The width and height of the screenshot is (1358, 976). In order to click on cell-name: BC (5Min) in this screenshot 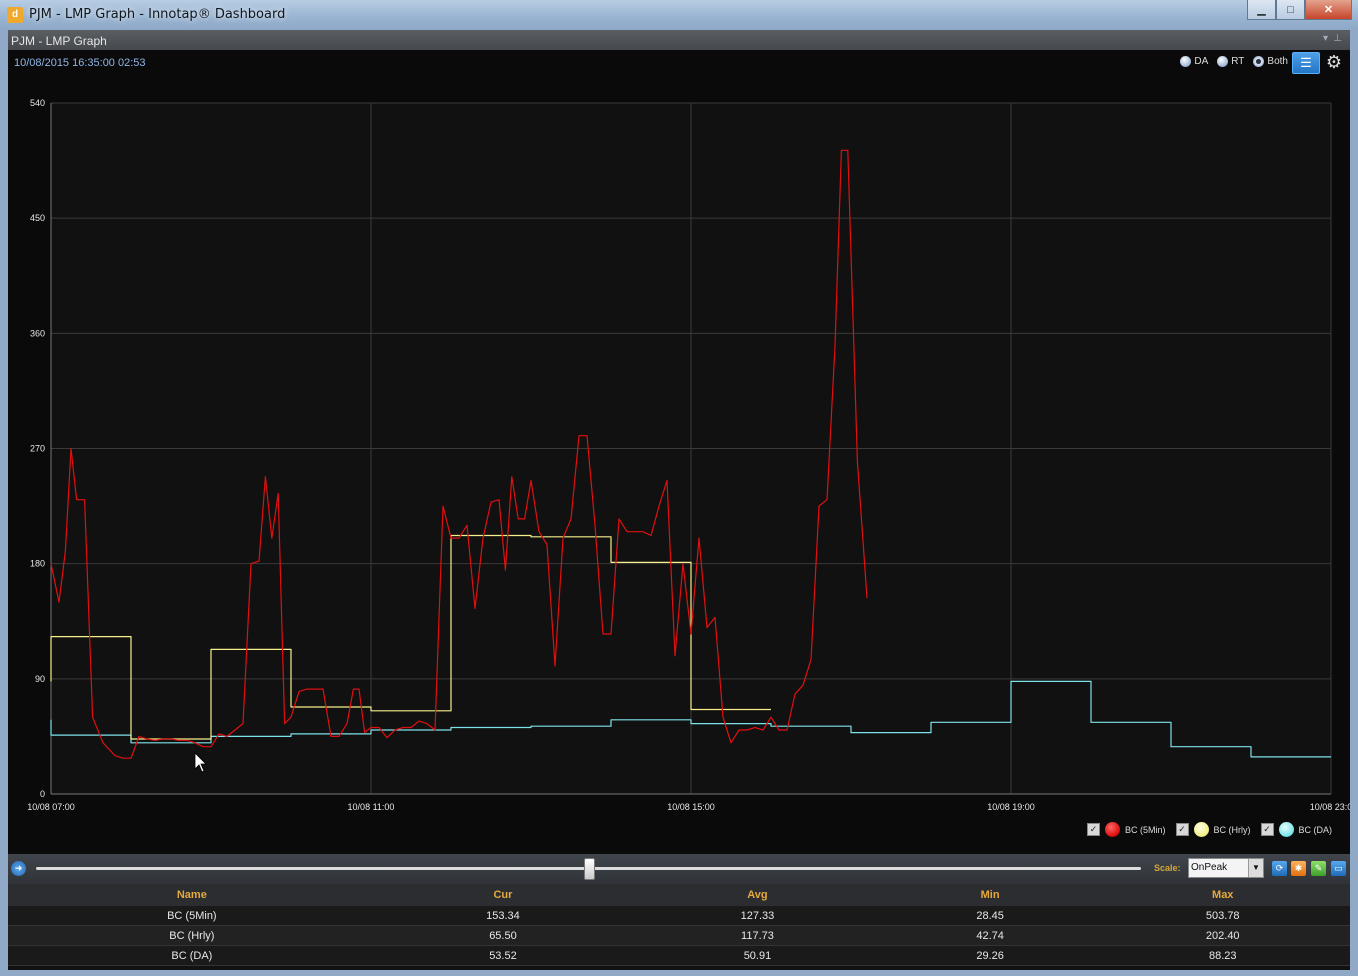, I will do `click(192, 916)`.